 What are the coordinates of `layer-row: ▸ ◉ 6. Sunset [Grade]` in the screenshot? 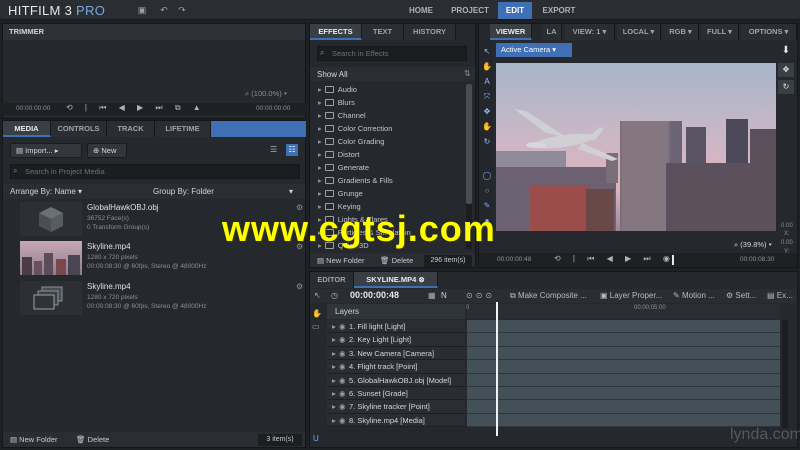 It's located at (396, 393).